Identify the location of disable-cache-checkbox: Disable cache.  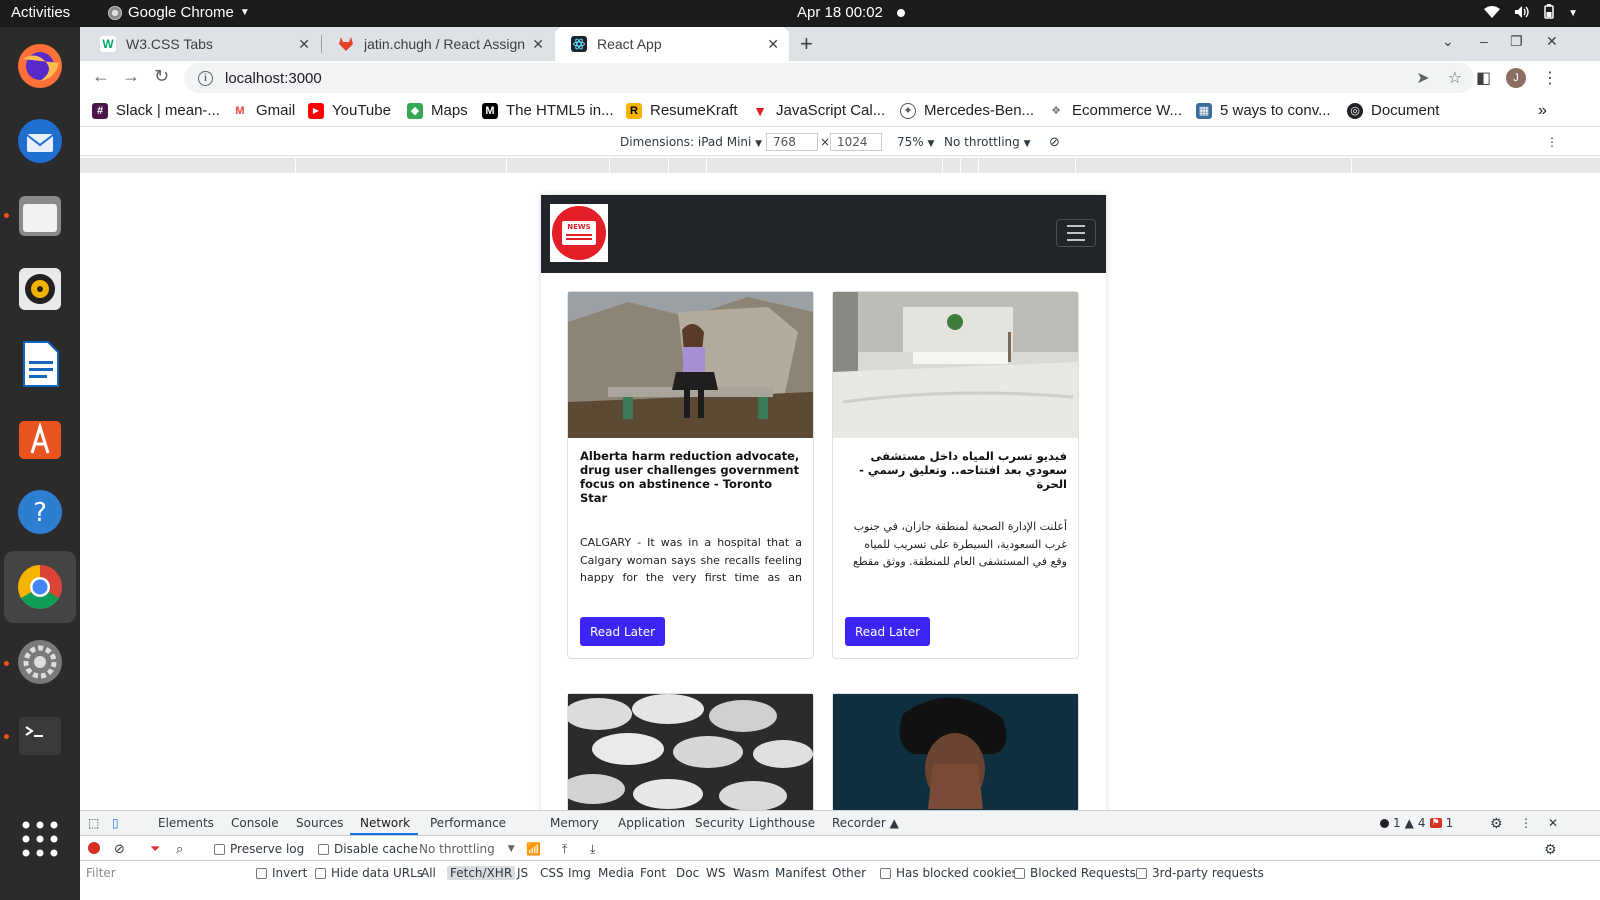
(368, 849).